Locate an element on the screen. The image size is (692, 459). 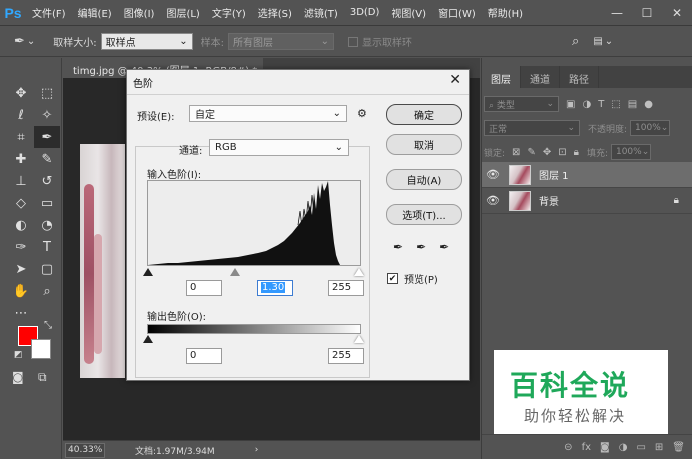
menu-select: 选择(S) is located at coordinates (275, 12).